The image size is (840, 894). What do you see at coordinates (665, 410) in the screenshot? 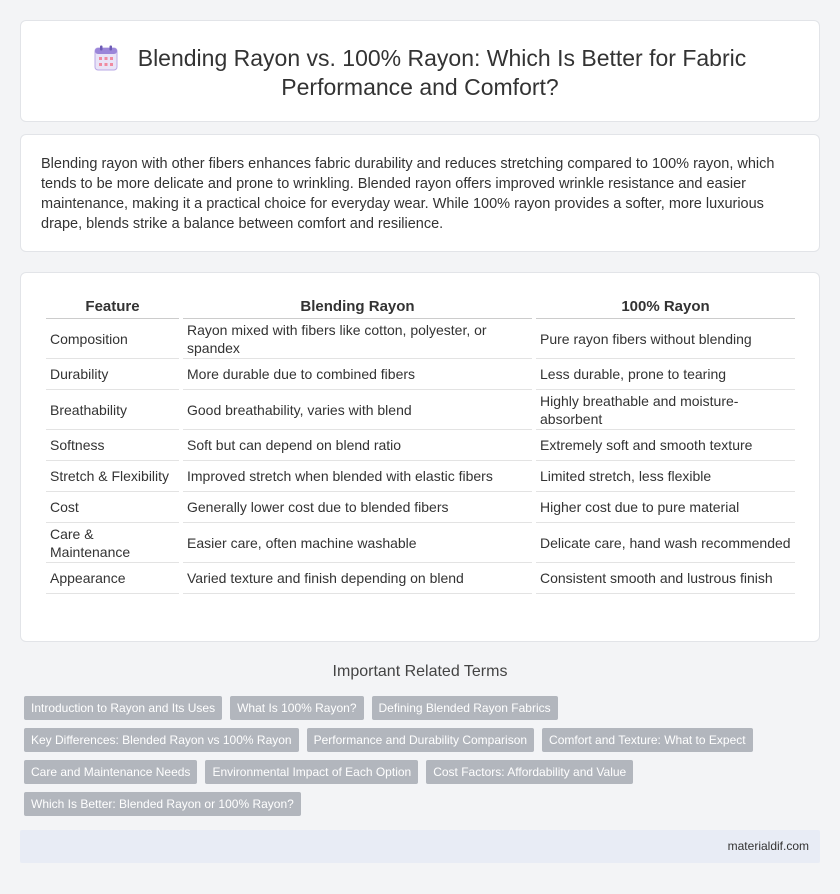
I see `pure-cell: Highly breathable and moisture-absorbent` at bounding box center [665, 410].